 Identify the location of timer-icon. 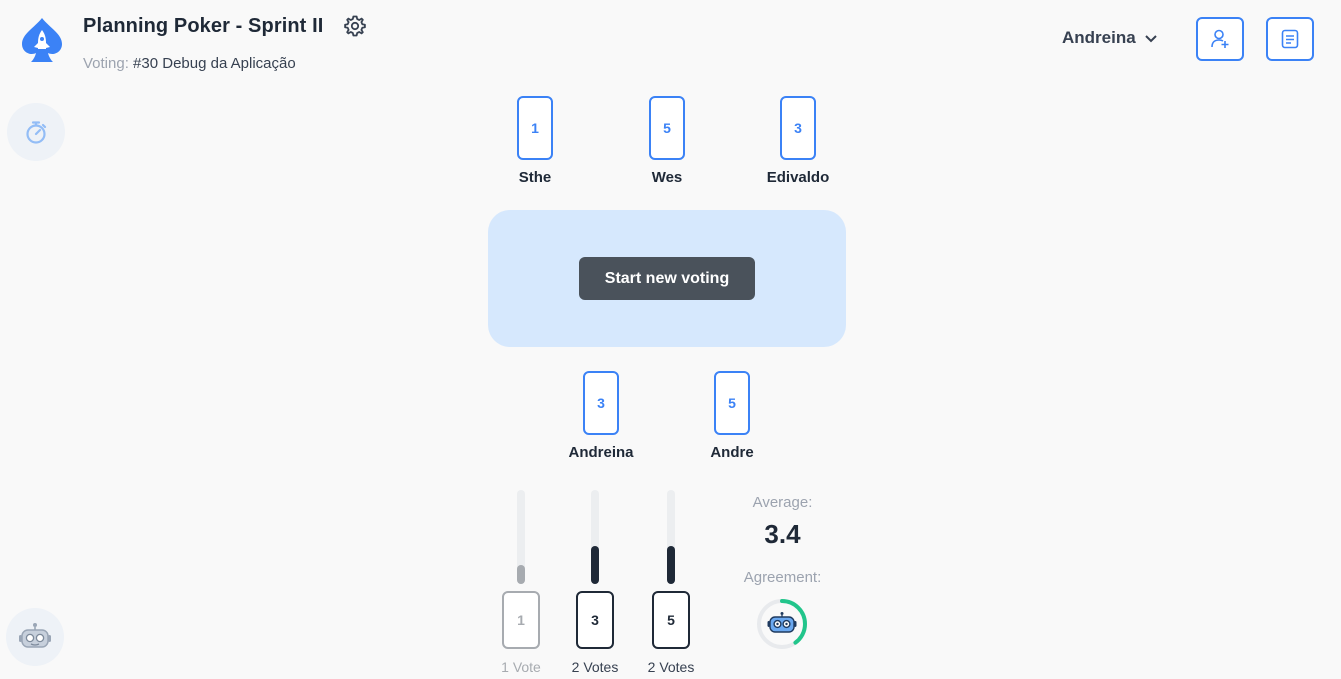
(36, 132).